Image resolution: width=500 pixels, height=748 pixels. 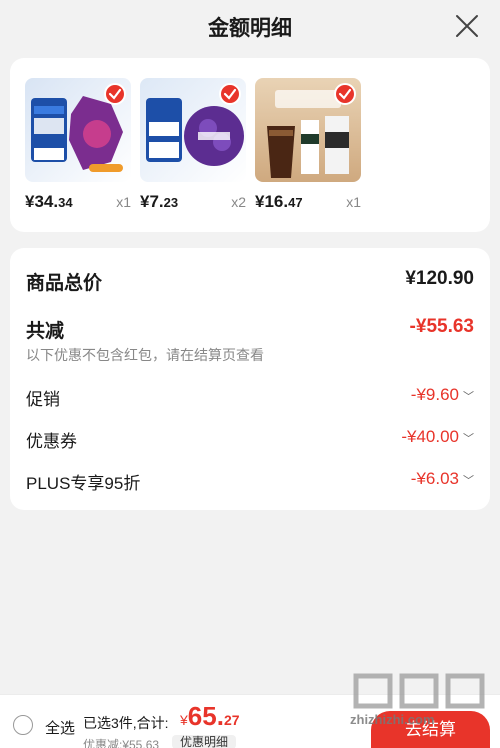 What do you see at coordinates (279, 201) in the screenshot?
I see `product-price: ¥16.47` at bounding box center [279, 201].